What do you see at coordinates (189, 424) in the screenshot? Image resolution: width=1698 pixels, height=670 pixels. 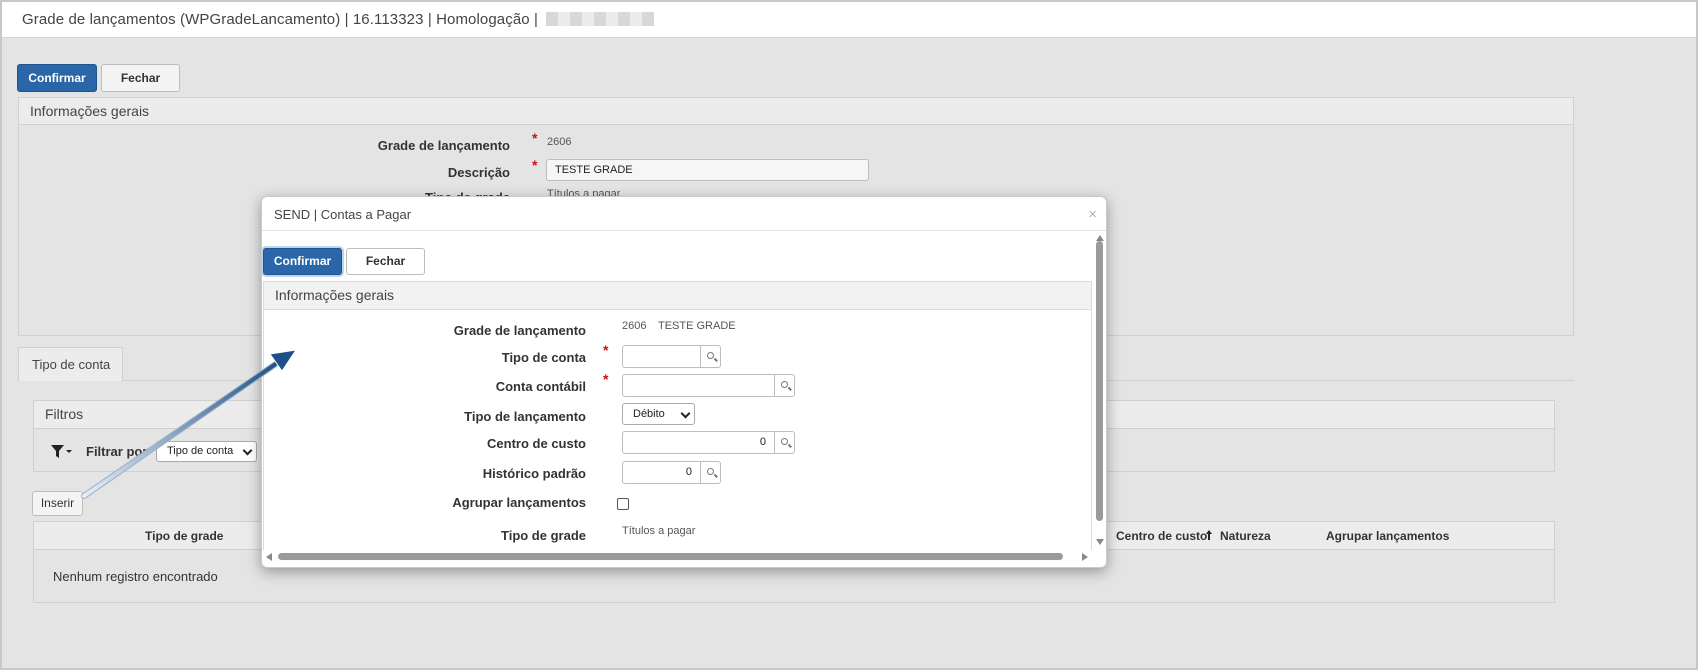 I see `arrow-annotation-icon` at bounding box center [189, 424].